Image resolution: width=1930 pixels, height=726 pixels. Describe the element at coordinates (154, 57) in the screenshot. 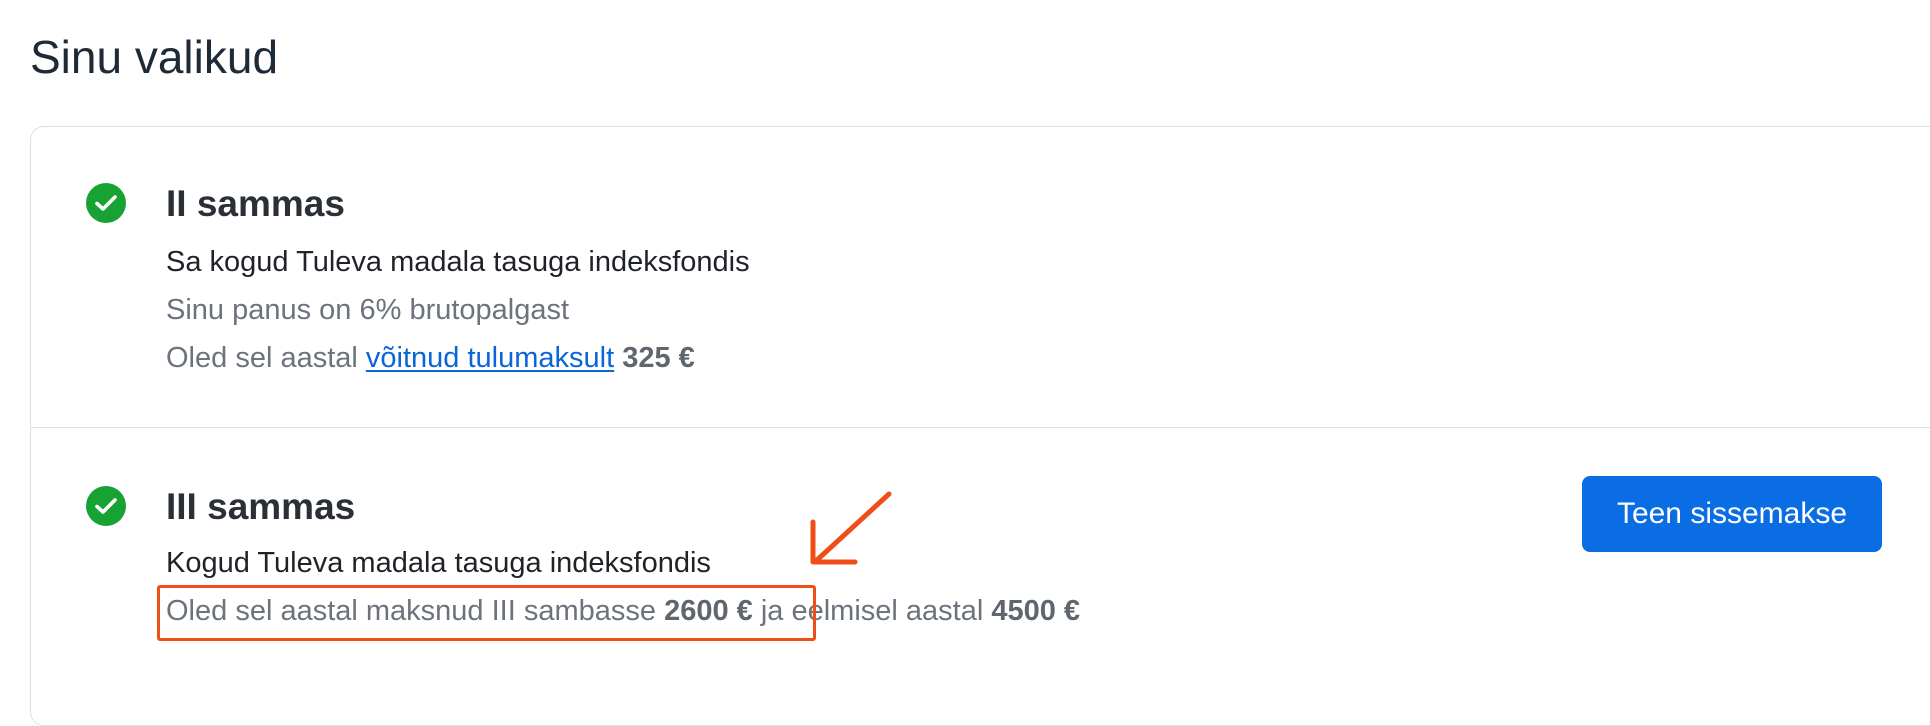

I see `page-title: Sinu valikud` at that location.